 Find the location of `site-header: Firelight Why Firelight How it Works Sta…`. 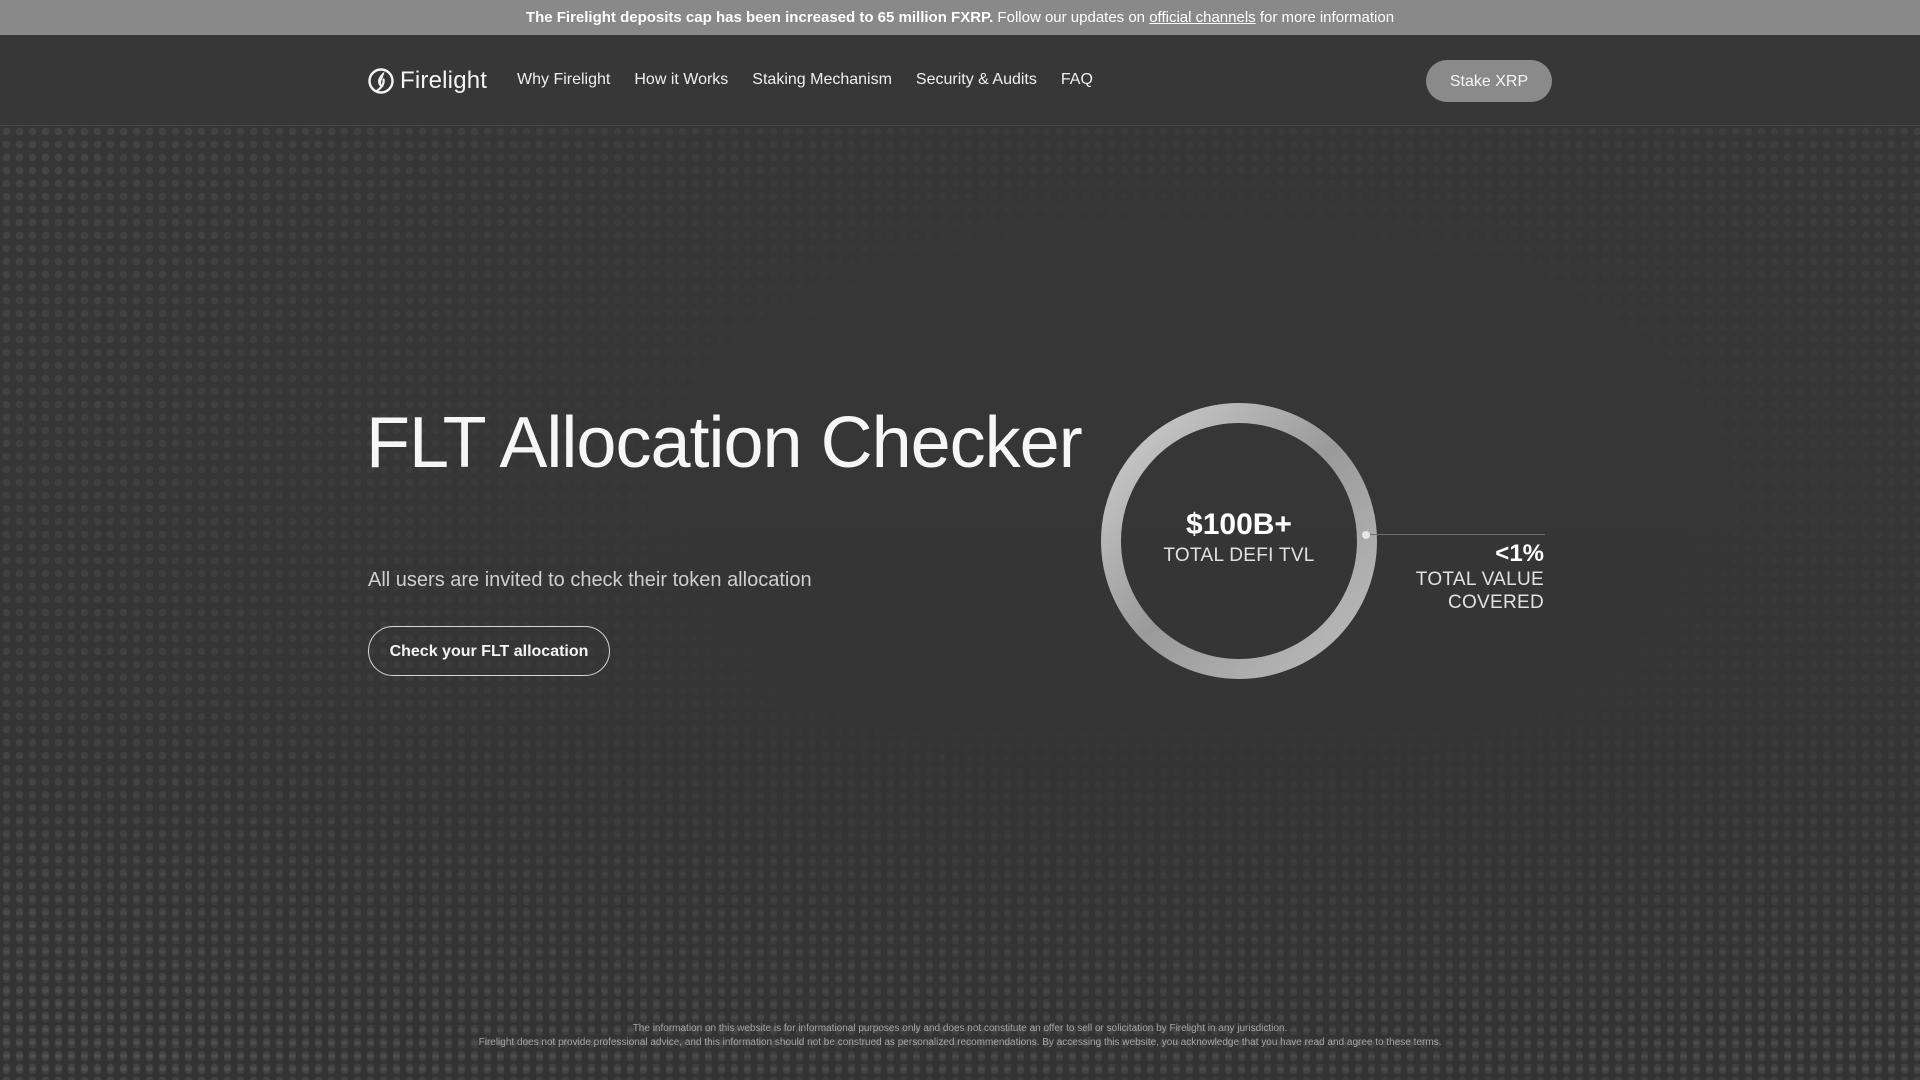

site-header: Firelight Why Firelight How it Works Sta… is located at coordinates (960, 80).